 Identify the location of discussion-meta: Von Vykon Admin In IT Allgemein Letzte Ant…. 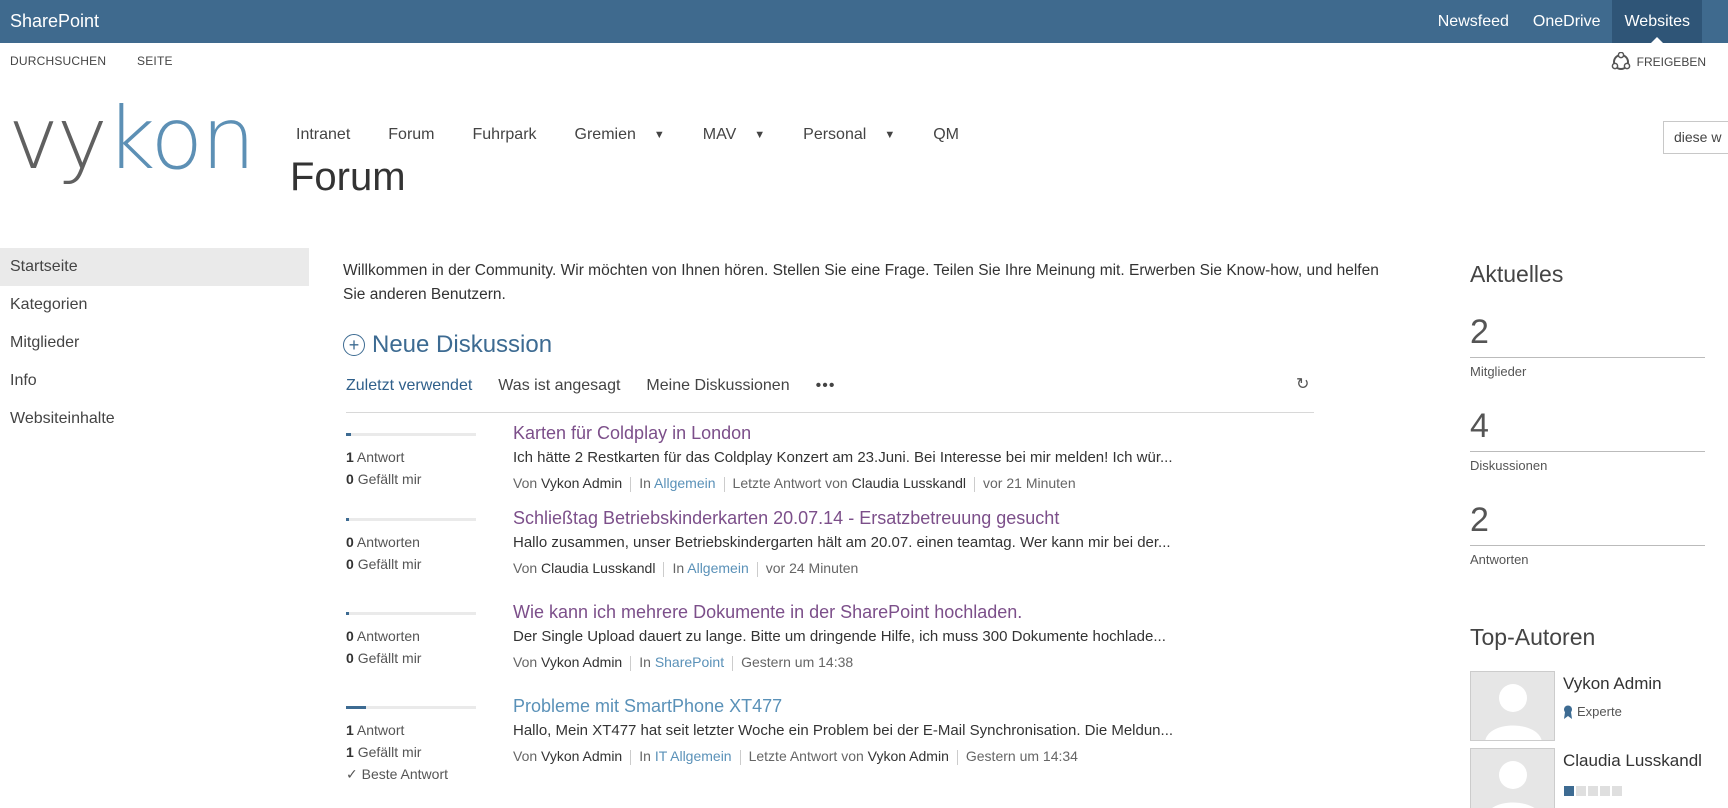
(795, 756).